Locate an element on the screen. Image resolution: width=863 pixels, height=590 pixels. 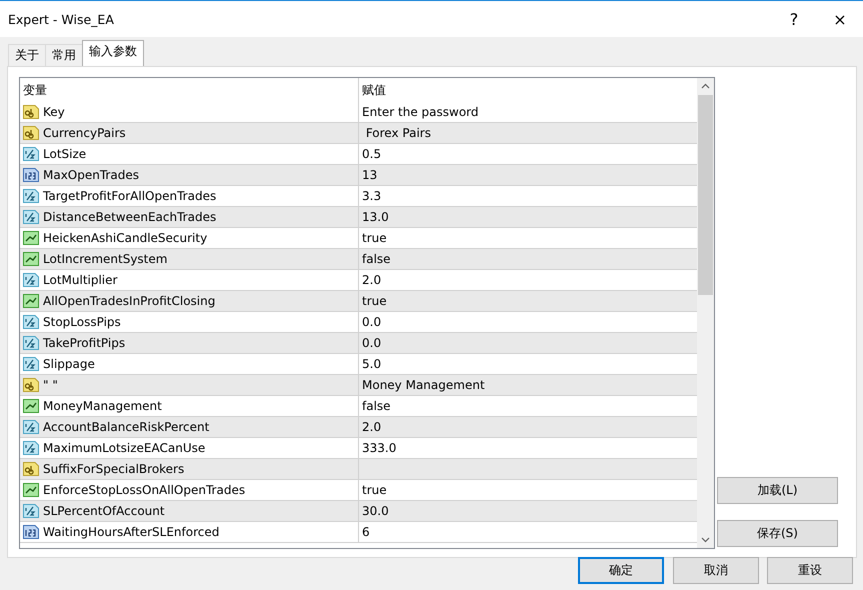
variable-name: TakeProfitPips is located at coordinates (84, 343).